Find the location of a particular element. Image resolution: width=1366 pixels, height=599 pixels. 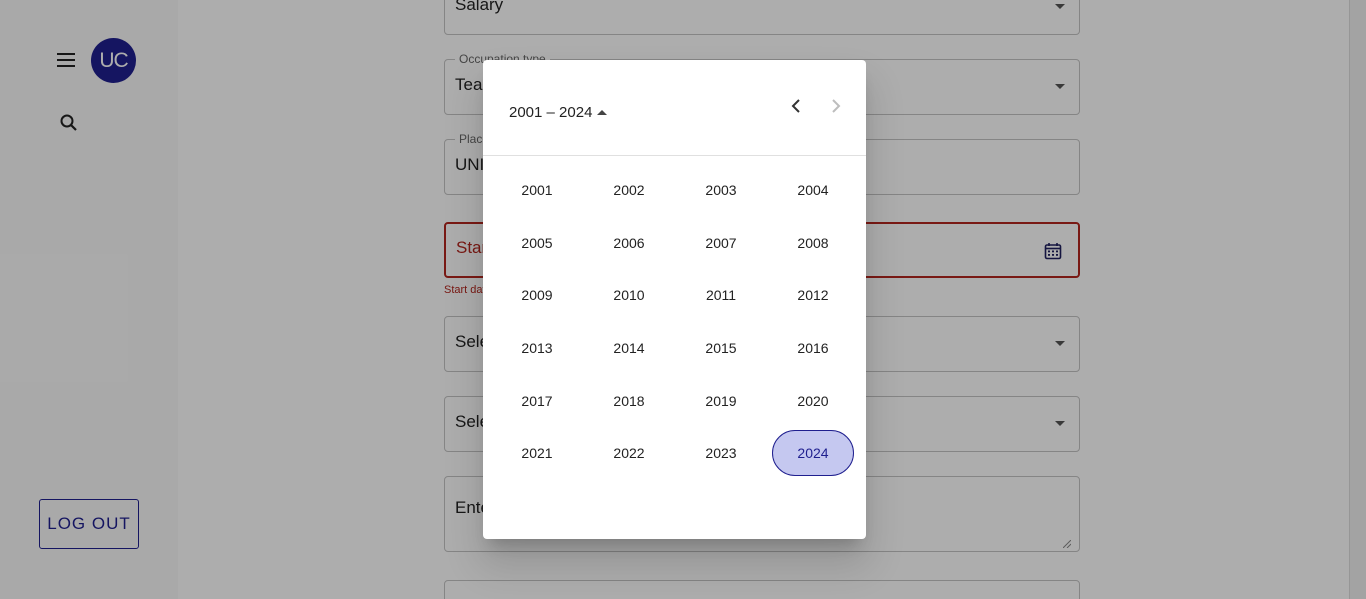

year-option-2006: 2006 is located at coordinates (629, 243).